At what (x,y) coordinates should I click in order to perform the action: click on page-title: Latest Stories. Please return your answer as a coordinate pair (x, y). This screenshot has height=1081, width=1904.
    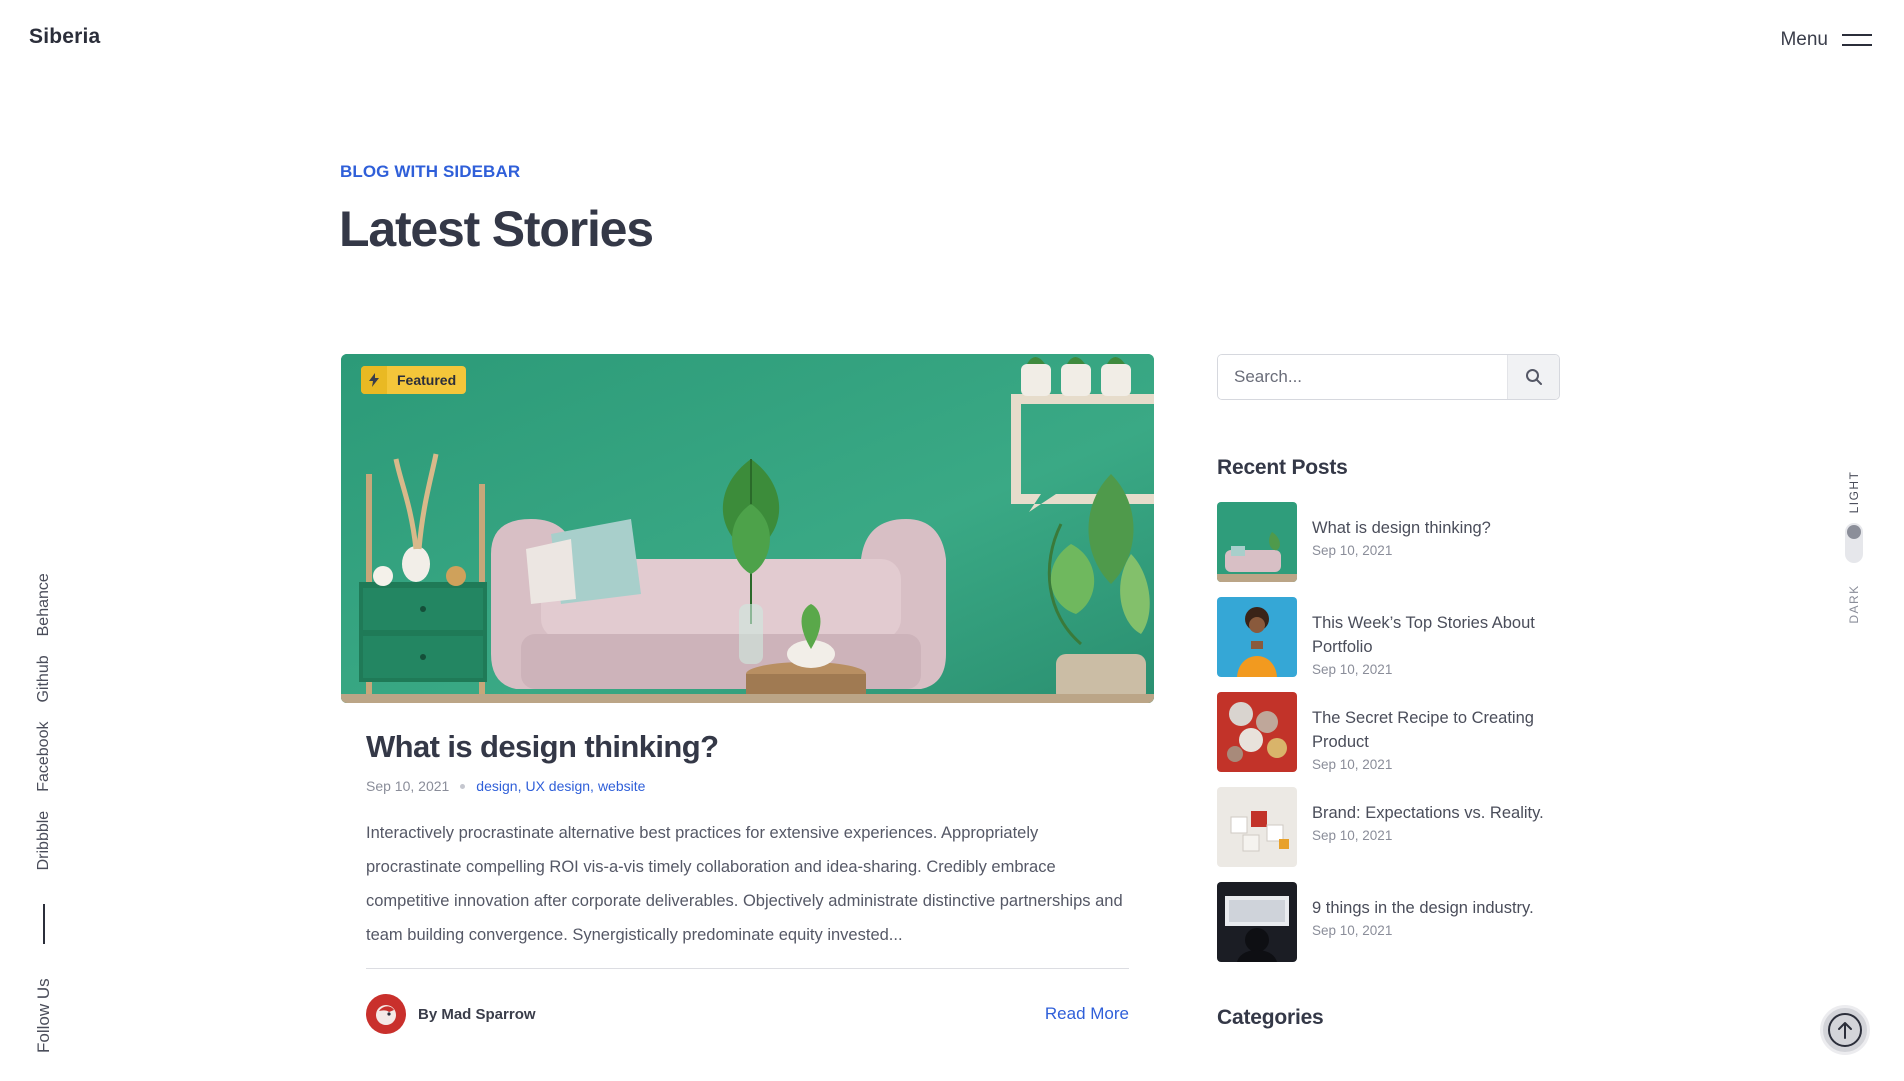
    Looking at the image, I should click on (496, 229).